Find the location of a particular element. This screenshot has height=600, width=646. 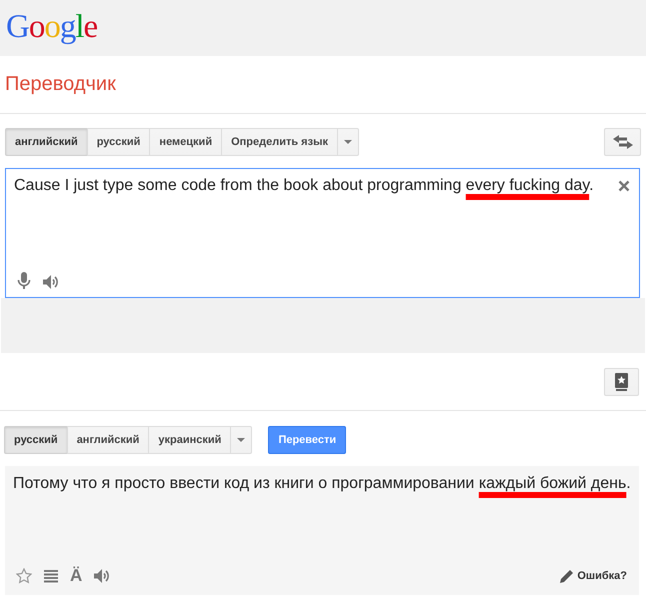

phrasebook-button is located at coordinates (621, 382).